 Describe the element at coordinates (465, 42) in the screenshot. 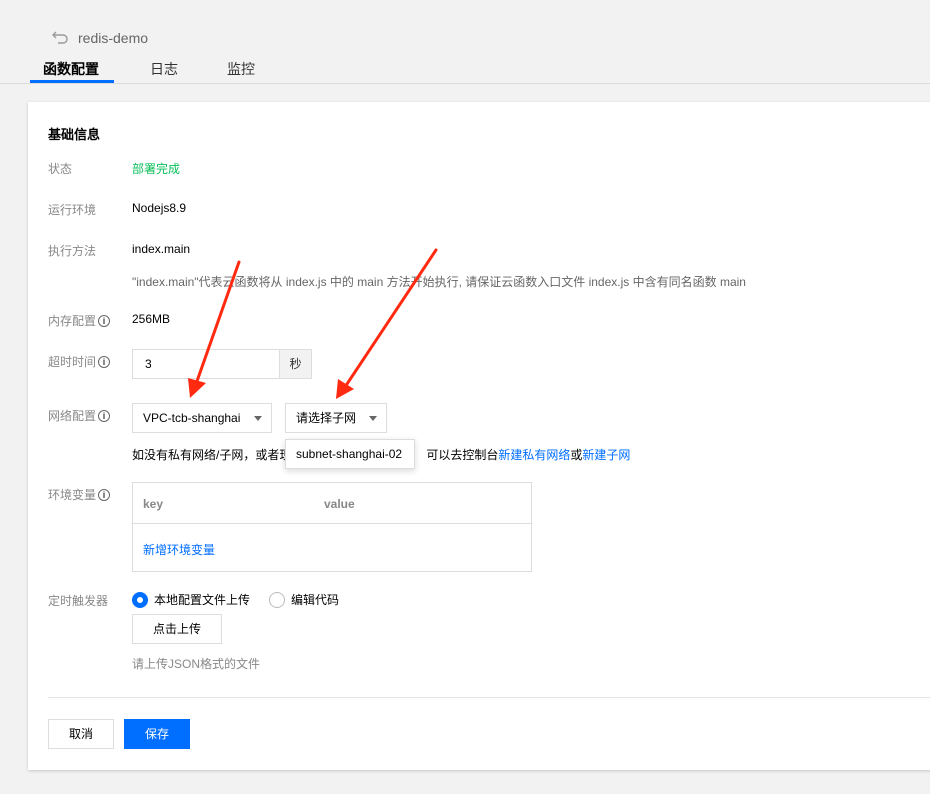

I see `top-bar: redis-demo 函数配置 日志 监控` at that location.